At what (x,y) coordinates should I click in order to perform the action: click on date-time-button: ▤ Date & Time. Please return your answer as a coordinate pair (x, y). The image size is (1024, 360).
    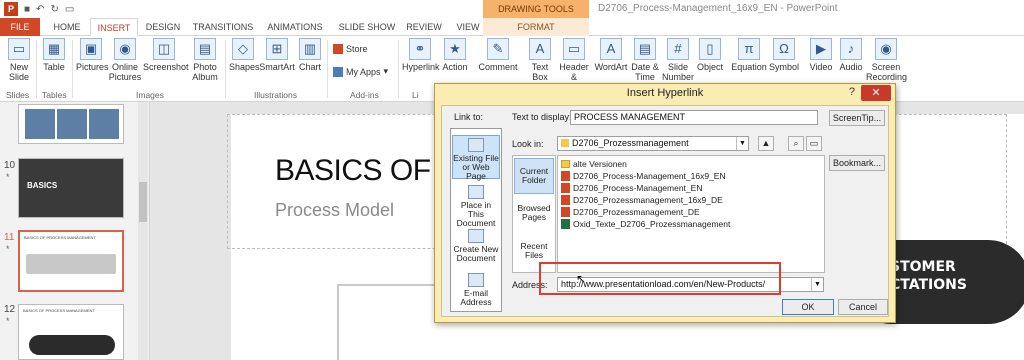
    Looking at the image, I should click on (645, 60).